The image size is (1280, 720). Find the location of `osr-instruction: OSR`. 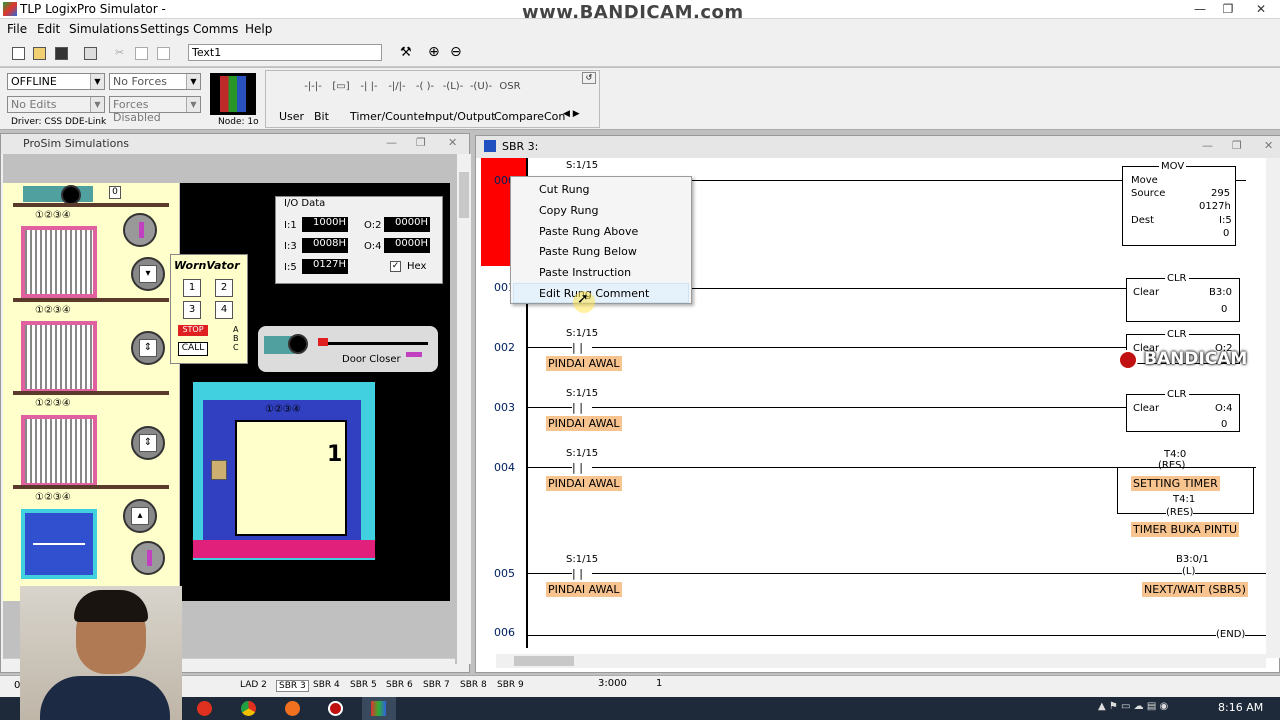

osr-instruction: OSR is located at coordinates (510, 87).